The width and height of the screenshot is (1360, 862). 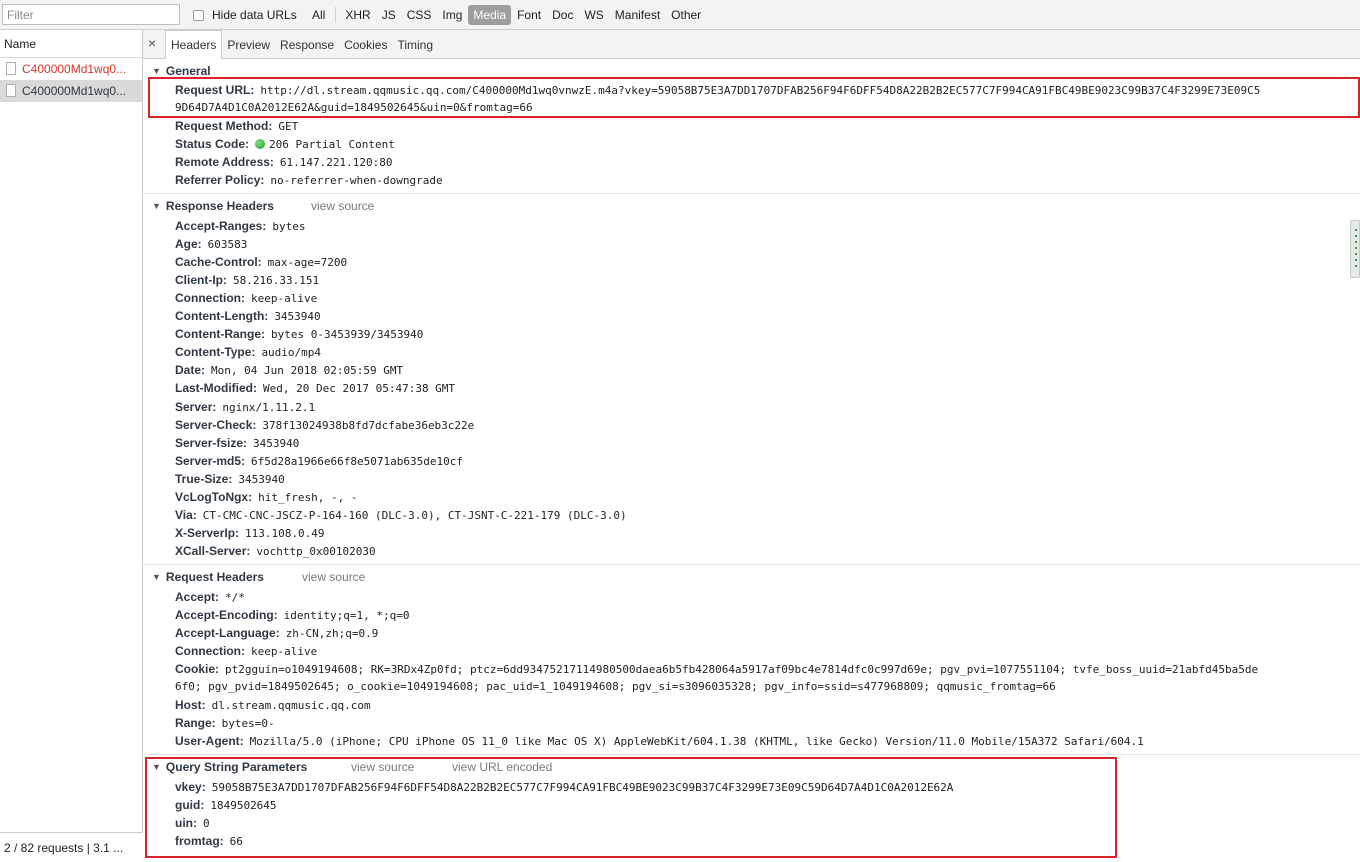 What do you see at coordinates (190, 370) in the screenshot?
I see `header-key: Date:` at bounding box center [190, 370].